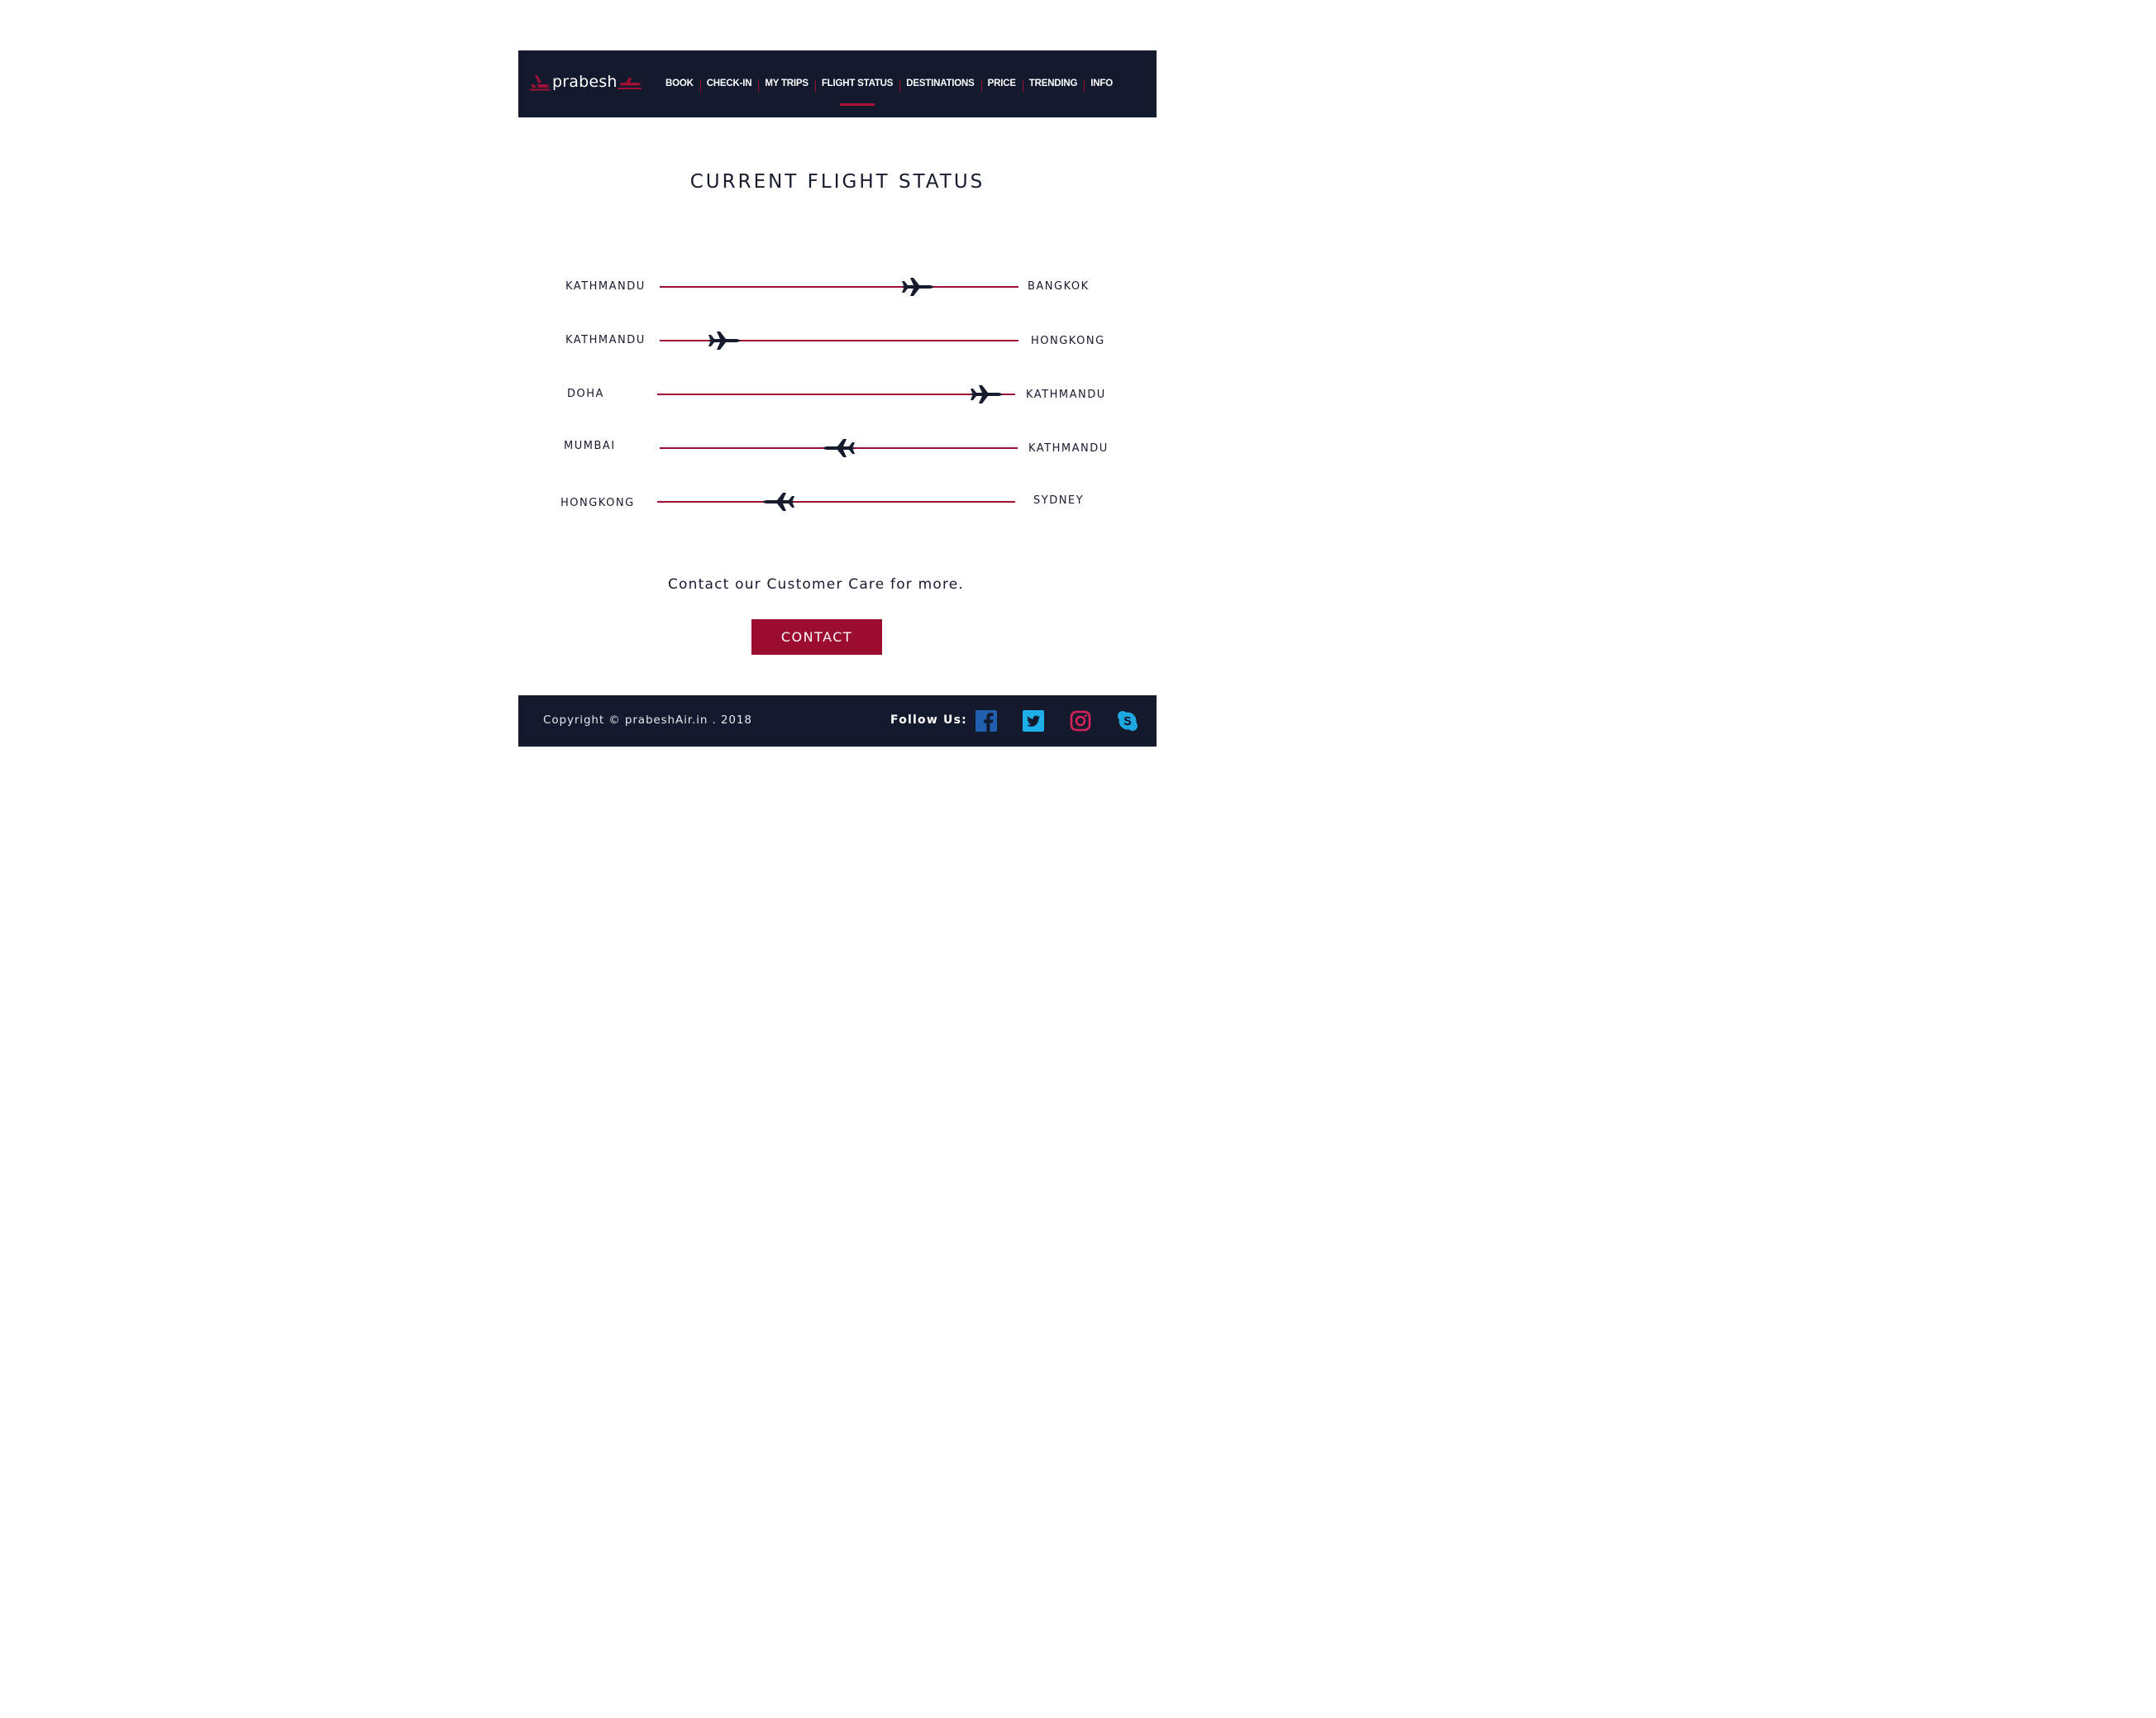 Image resolution: width=2156 pixels, height=1718 pixels. What do you see at coordinates (1080, 721) in the screenshot?
I see `instagram-icon` at bounding box center [1080, 721].